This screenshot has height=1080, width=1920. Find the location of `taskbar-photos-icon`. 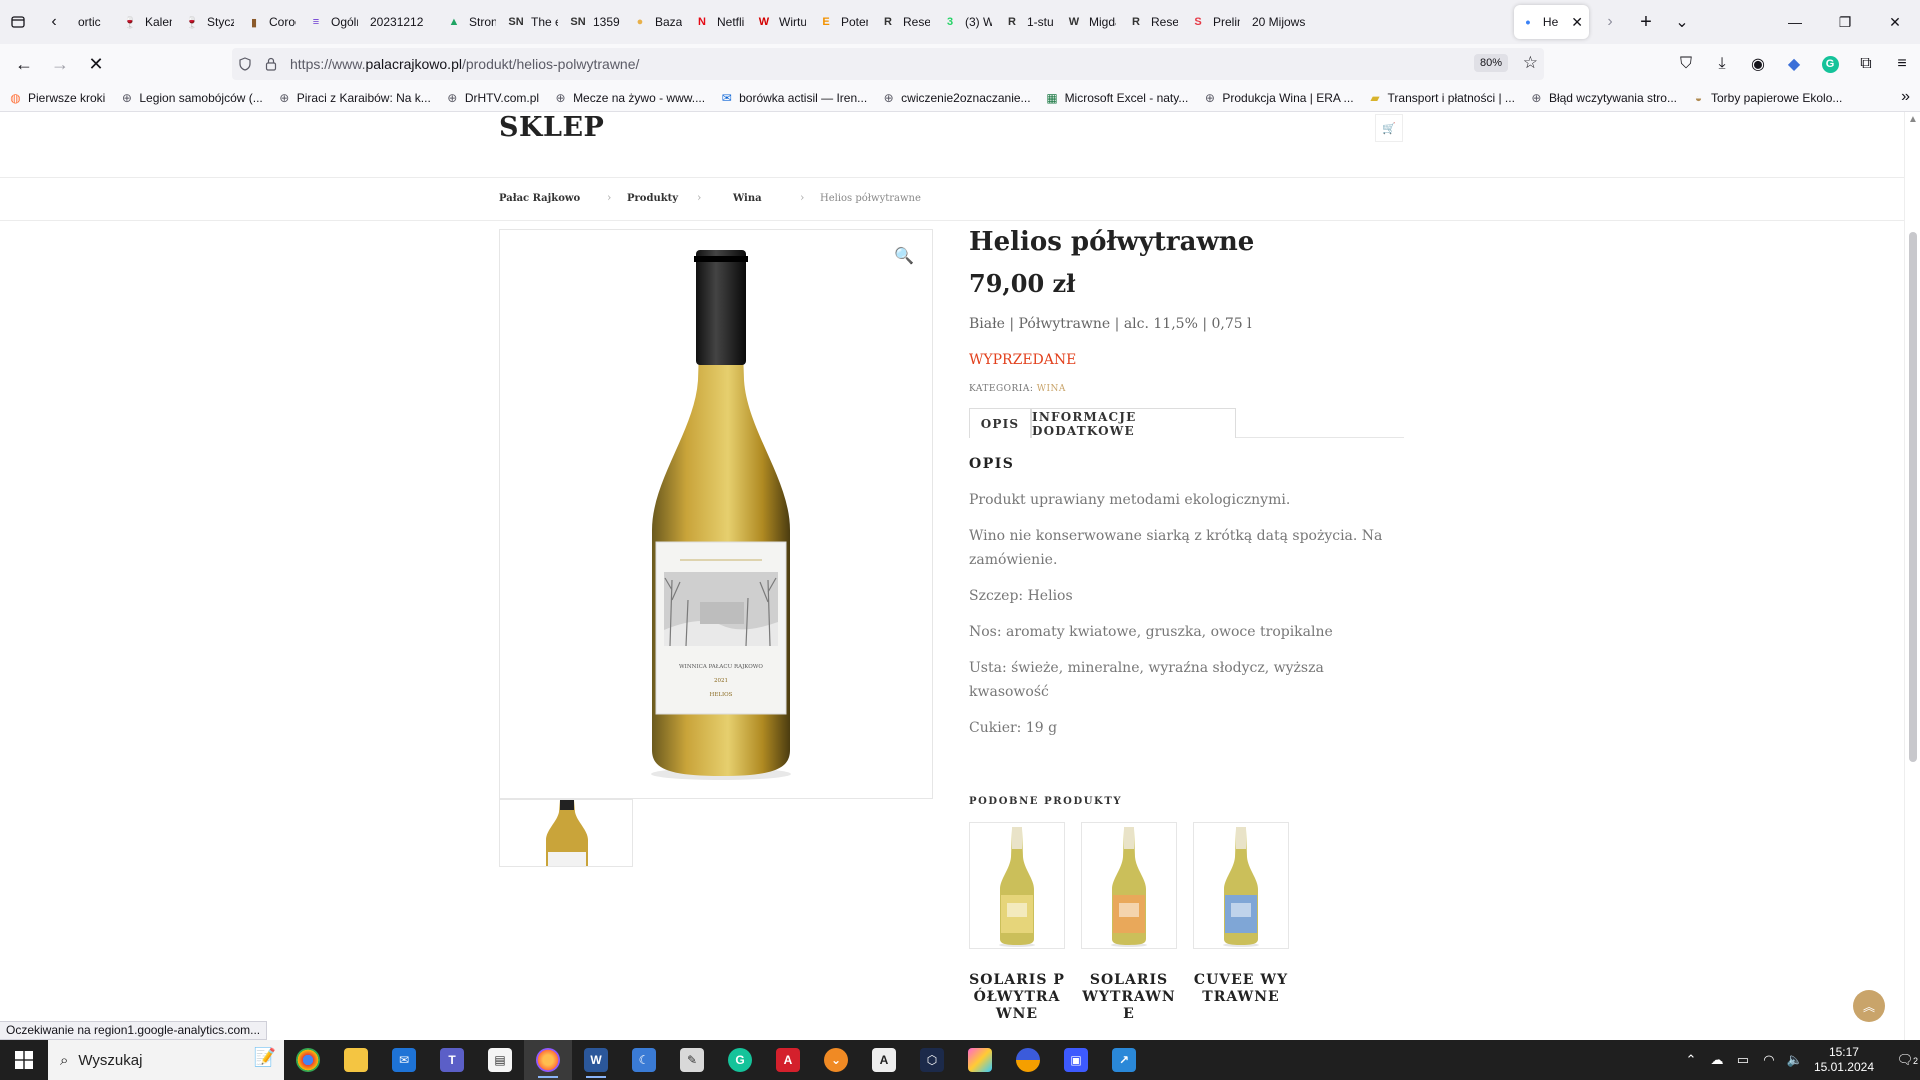

taskbar-photos-icon is located at coordinates (980, 1060).